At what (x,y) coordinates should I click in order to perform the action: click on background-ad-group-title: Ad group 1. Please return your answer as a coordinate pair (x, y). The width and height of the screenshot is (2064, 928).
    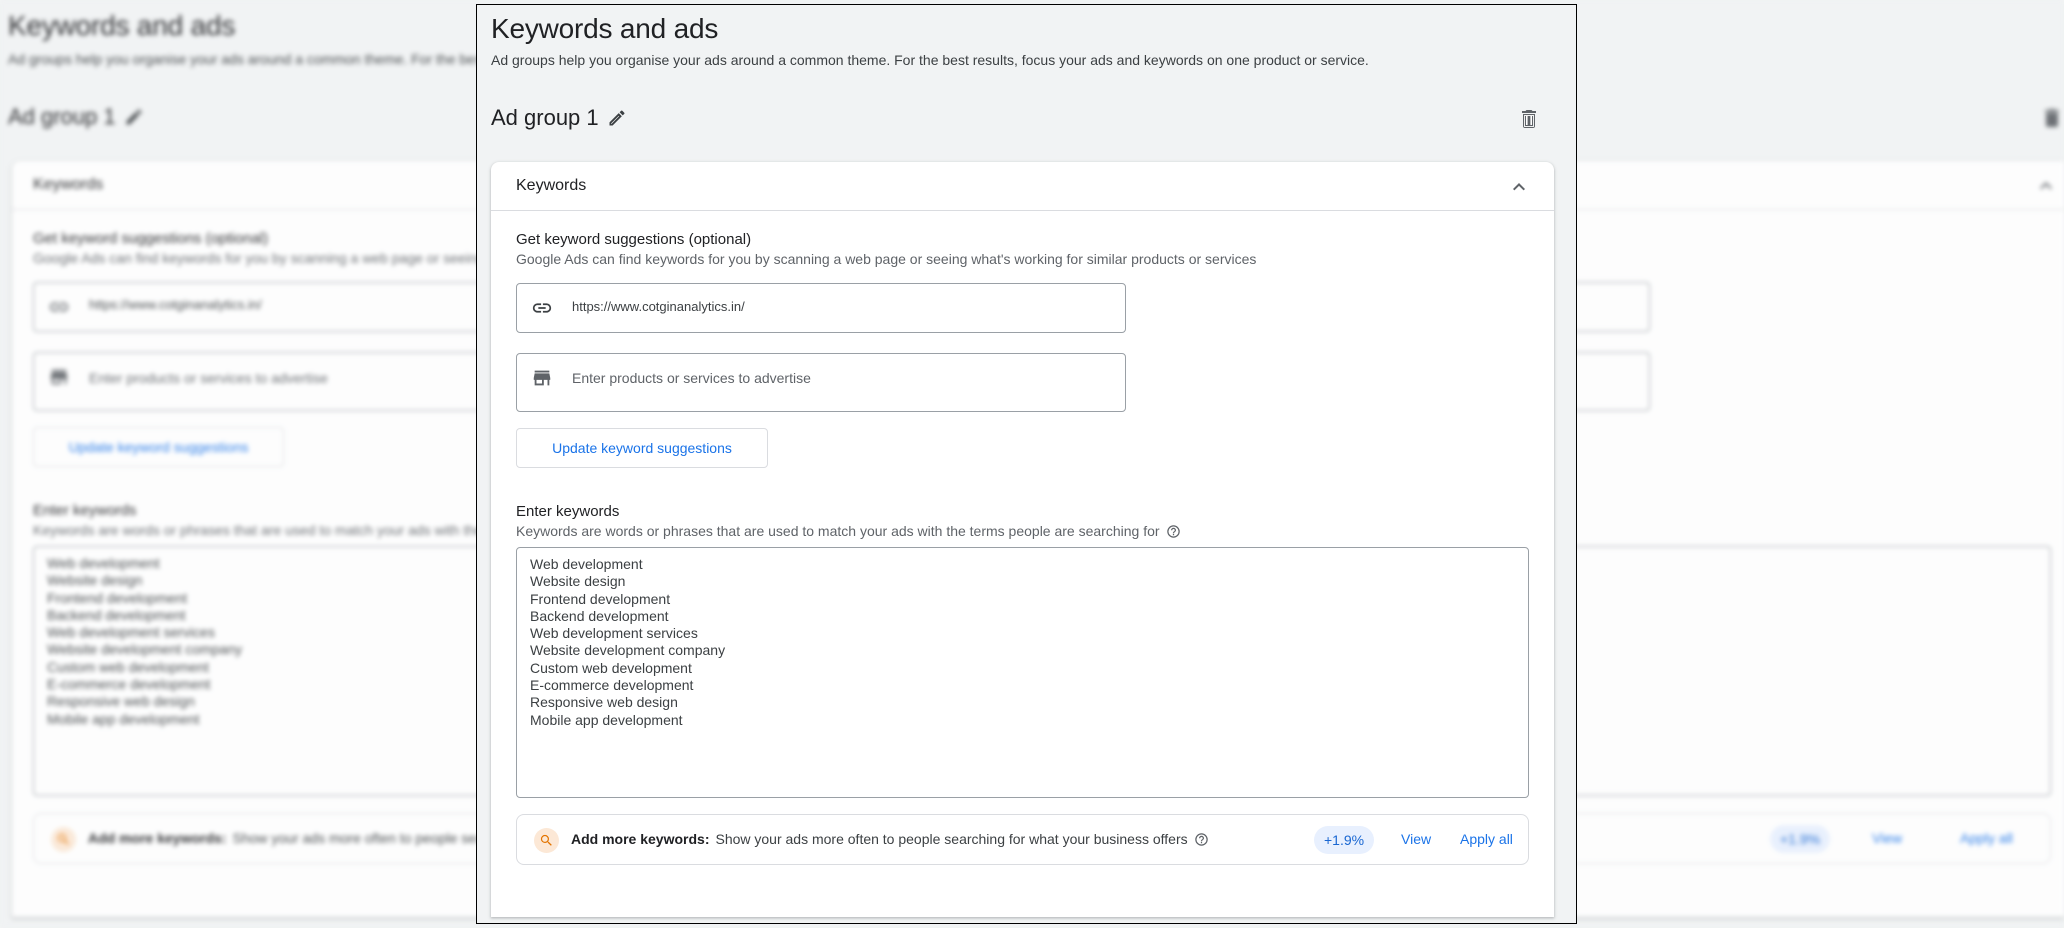
    Looking at the image, I should click on (76, 117).